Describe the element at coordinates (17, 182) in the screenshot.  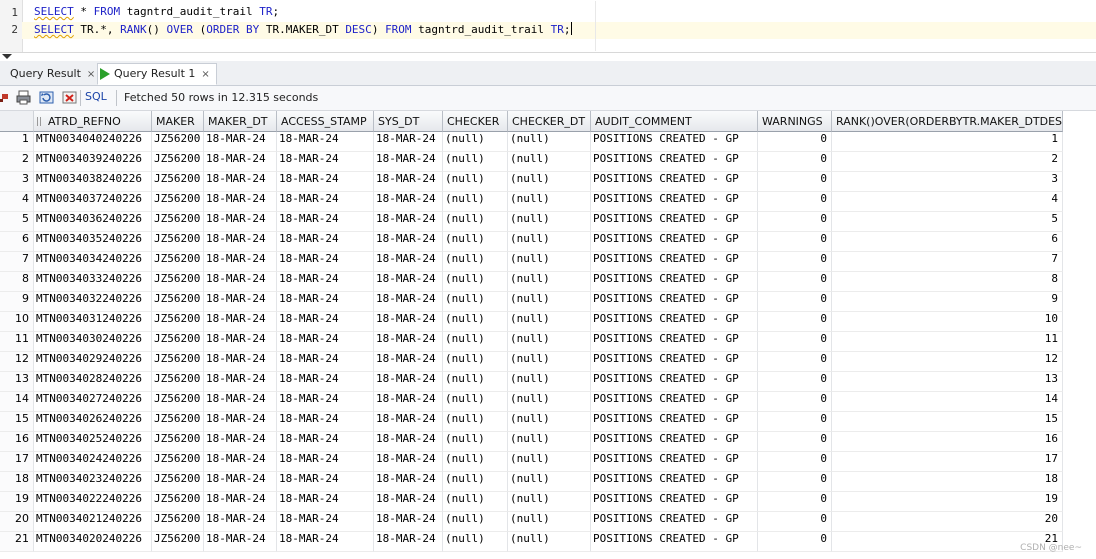
I see `row-number: 3` at that location.